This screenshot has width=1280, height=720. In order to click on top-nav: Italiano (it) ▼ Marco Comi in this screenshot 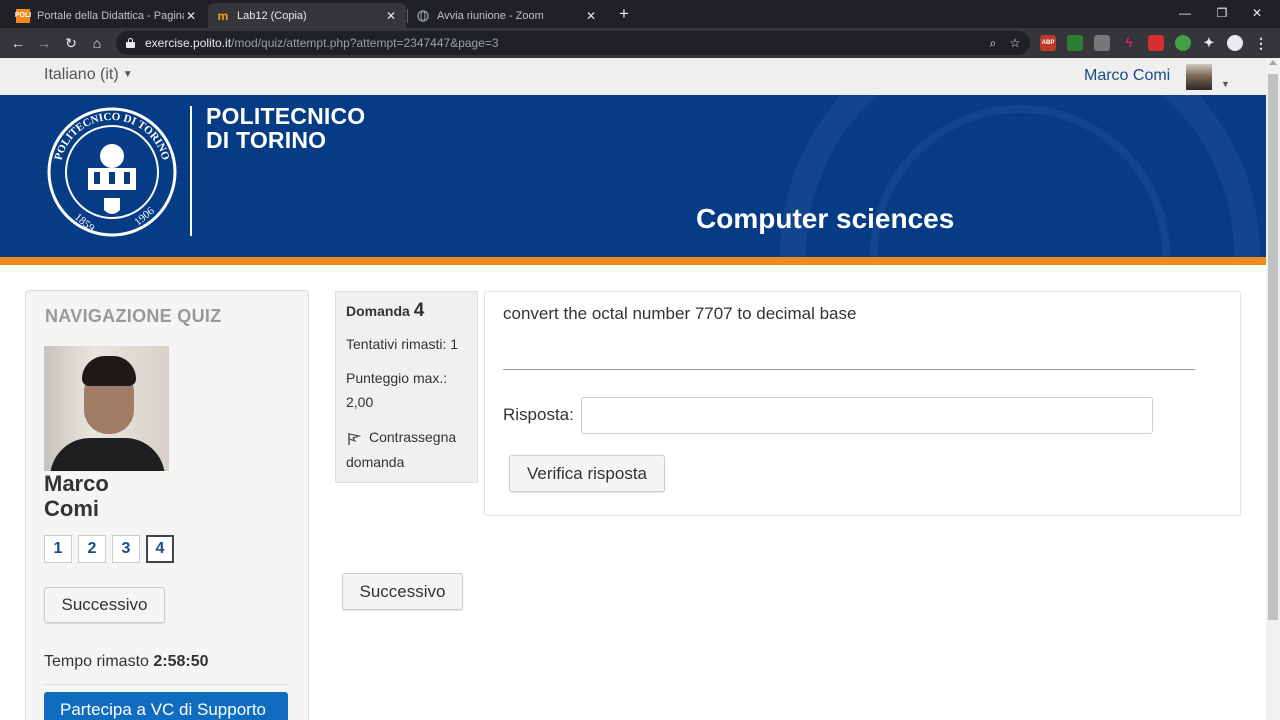, I will do `click(633, 76)`.